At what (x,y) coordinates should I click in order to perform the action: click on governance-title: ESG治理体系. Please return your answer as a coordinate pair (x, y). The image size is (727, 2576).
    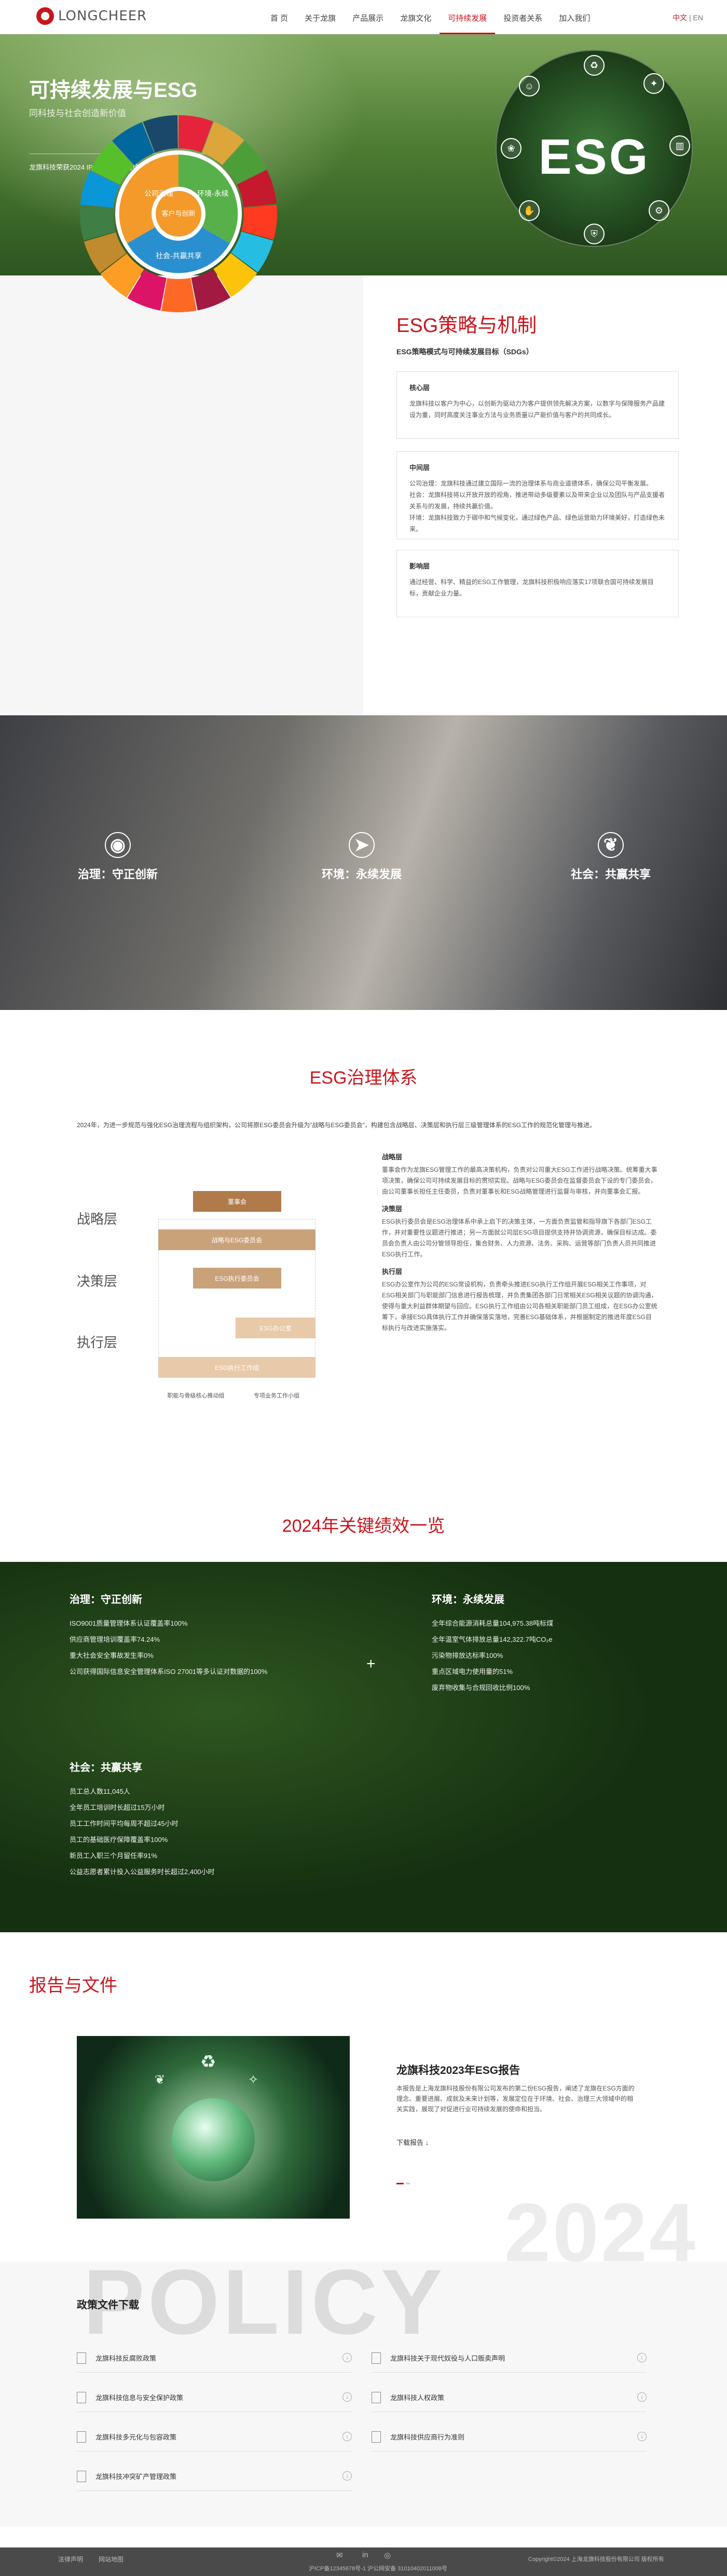
    Looking at the image, I should click on (363, 1078).